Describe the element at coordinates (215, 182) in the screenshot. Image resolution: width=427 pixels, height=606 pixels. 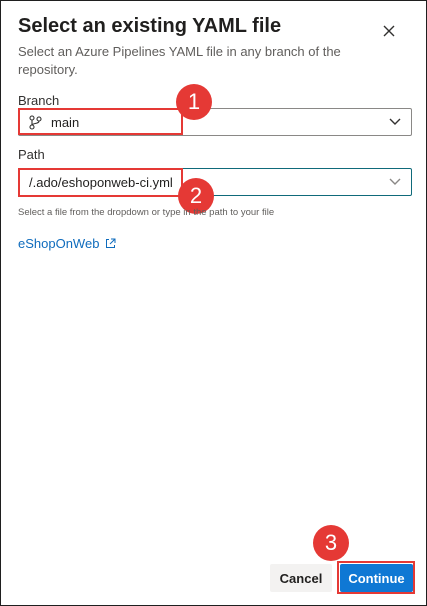
I see `path-combobox: /.ado/eshoponweb-ci.yml` at that location.